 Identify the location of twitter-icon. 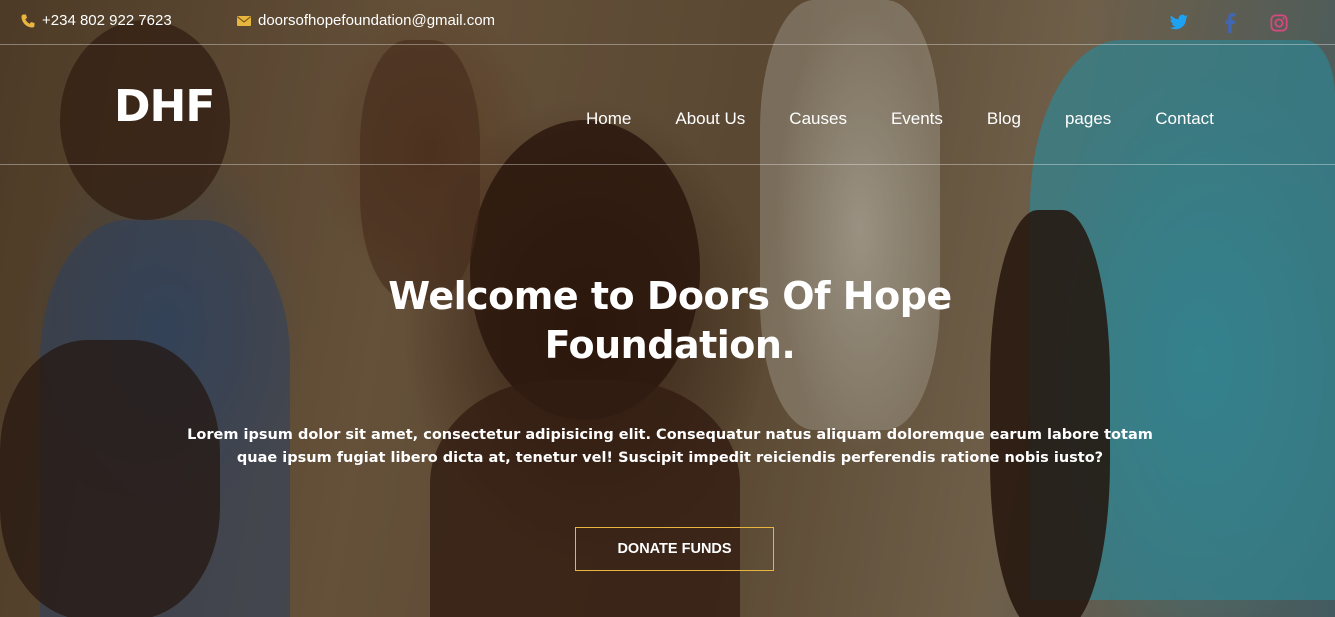
(1179, 23).